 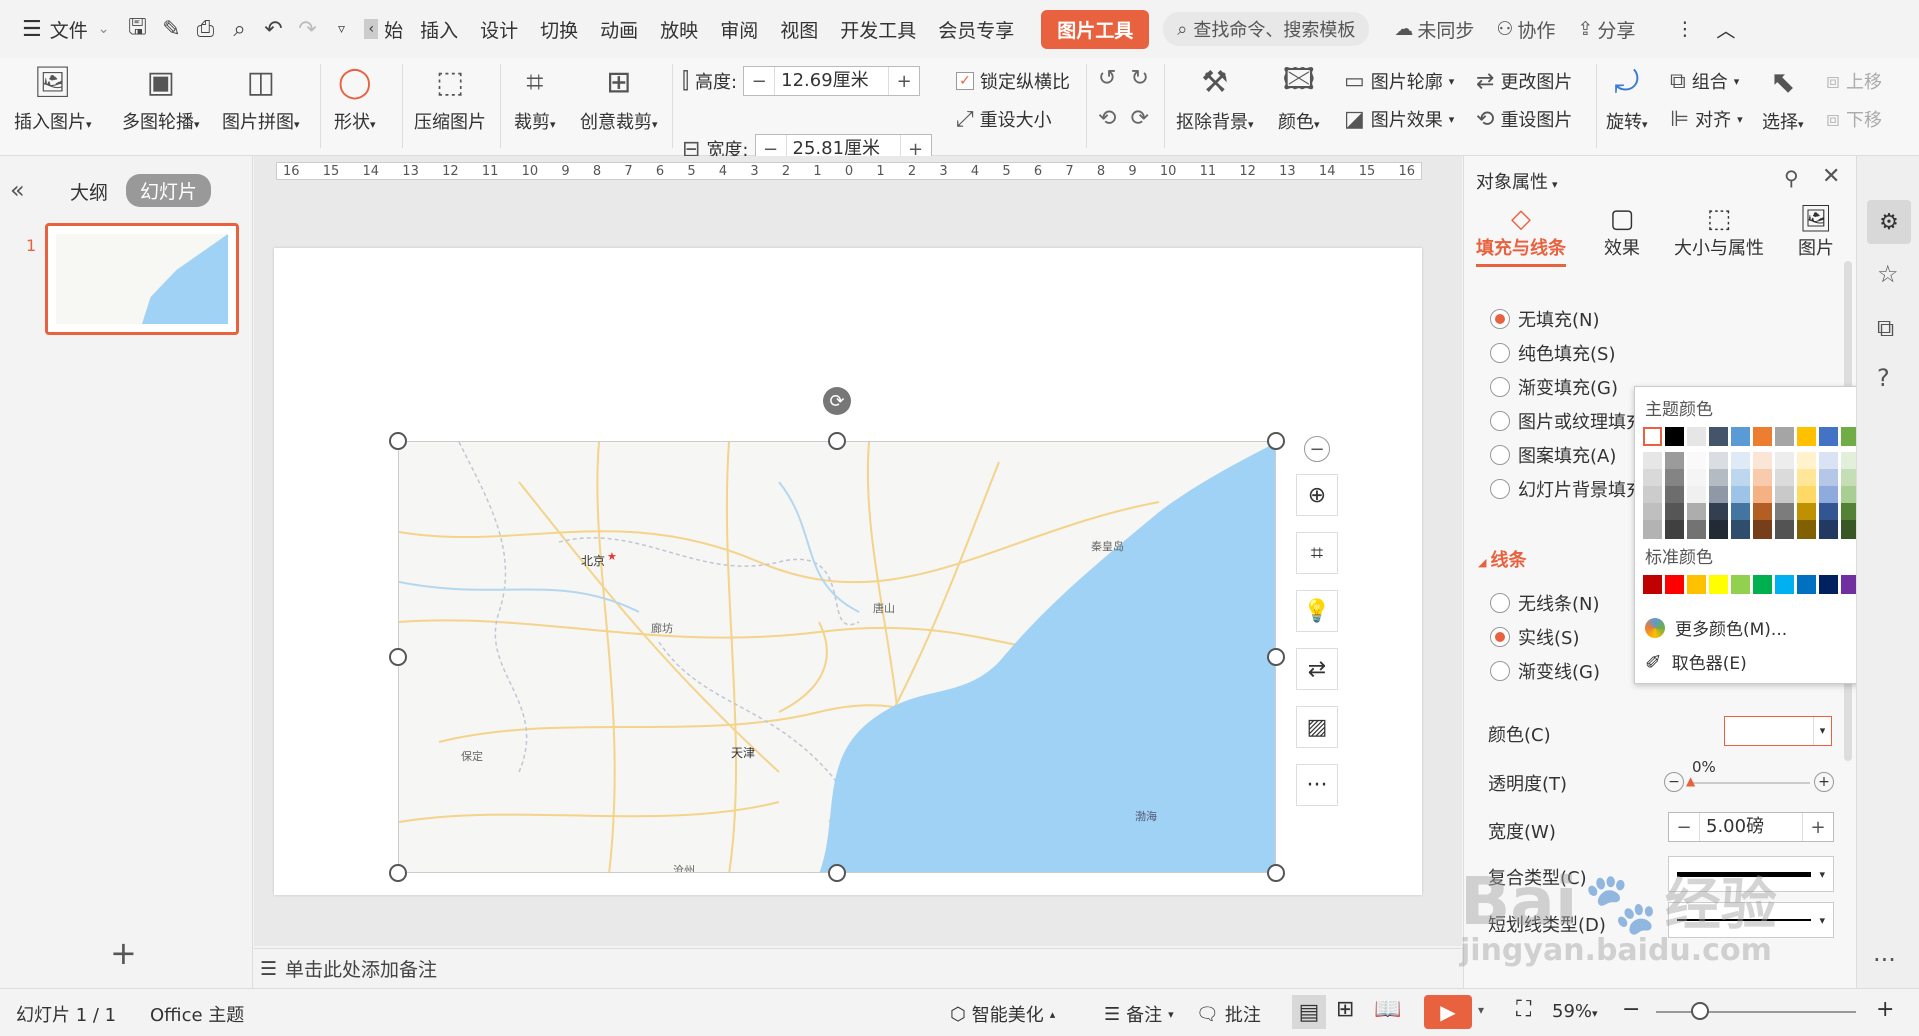 I want to click on rotate-right-icon: ↻, so click(x=1139, y=78).